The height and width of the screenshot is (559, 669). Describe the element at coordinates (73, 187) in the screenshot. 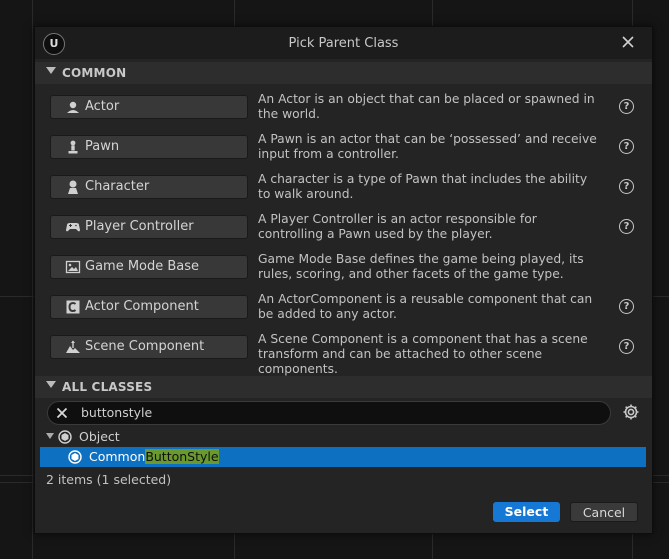

I see `character-icon` at that location.